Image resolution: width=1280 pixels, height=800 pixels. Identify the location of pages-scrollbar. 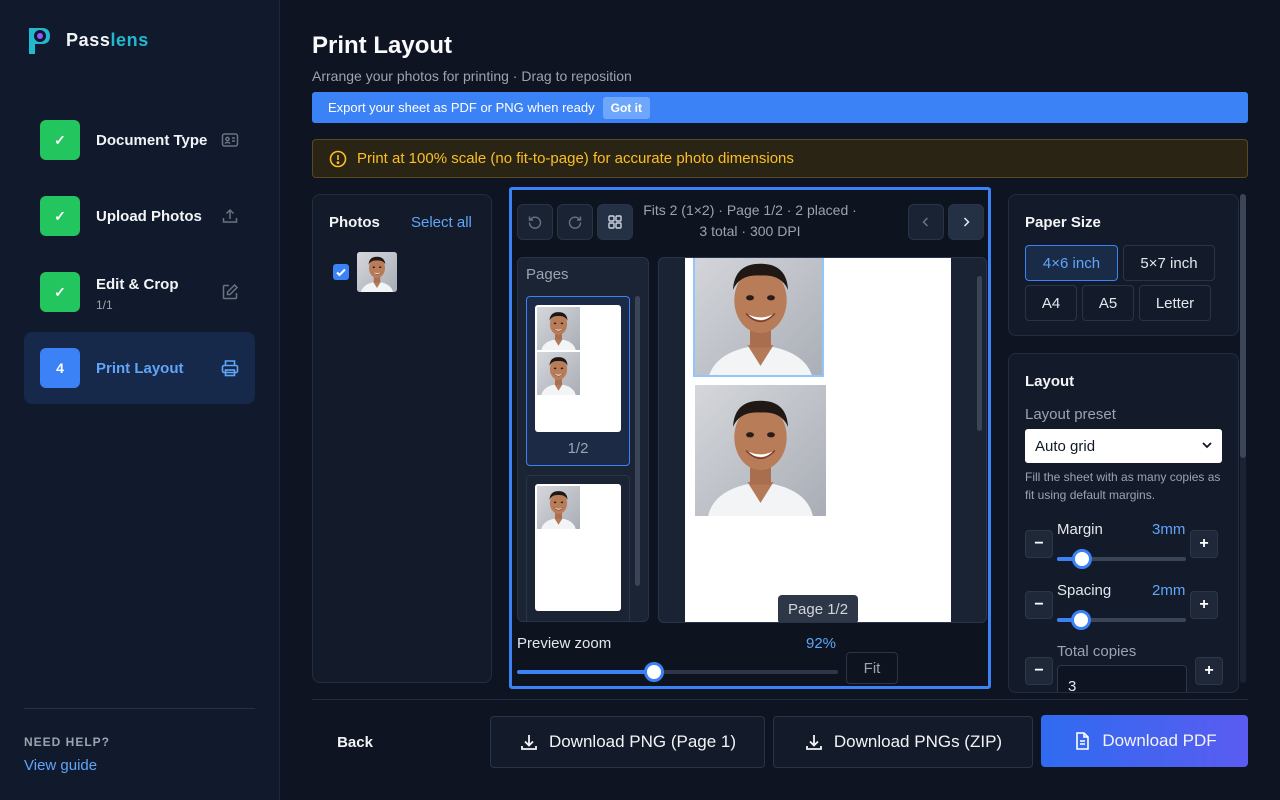
(637, 441).